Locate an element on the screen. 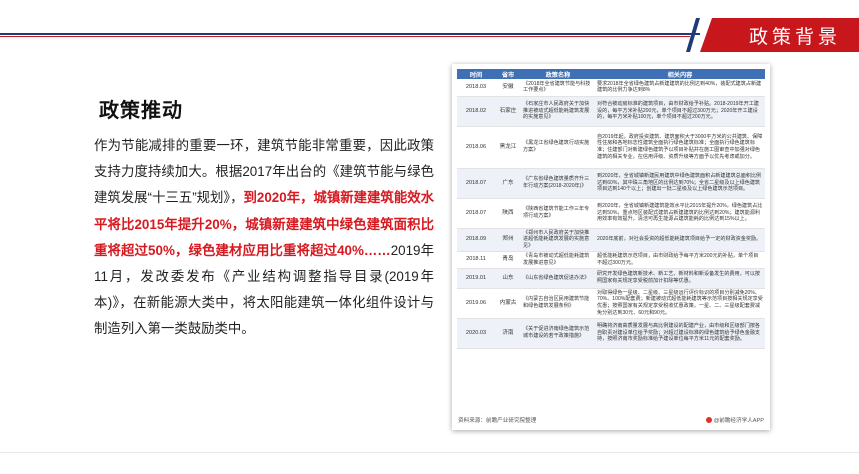 This screenshot has height=474, width=859. column-header-province: 省市 is located at coordinates (508, 74).